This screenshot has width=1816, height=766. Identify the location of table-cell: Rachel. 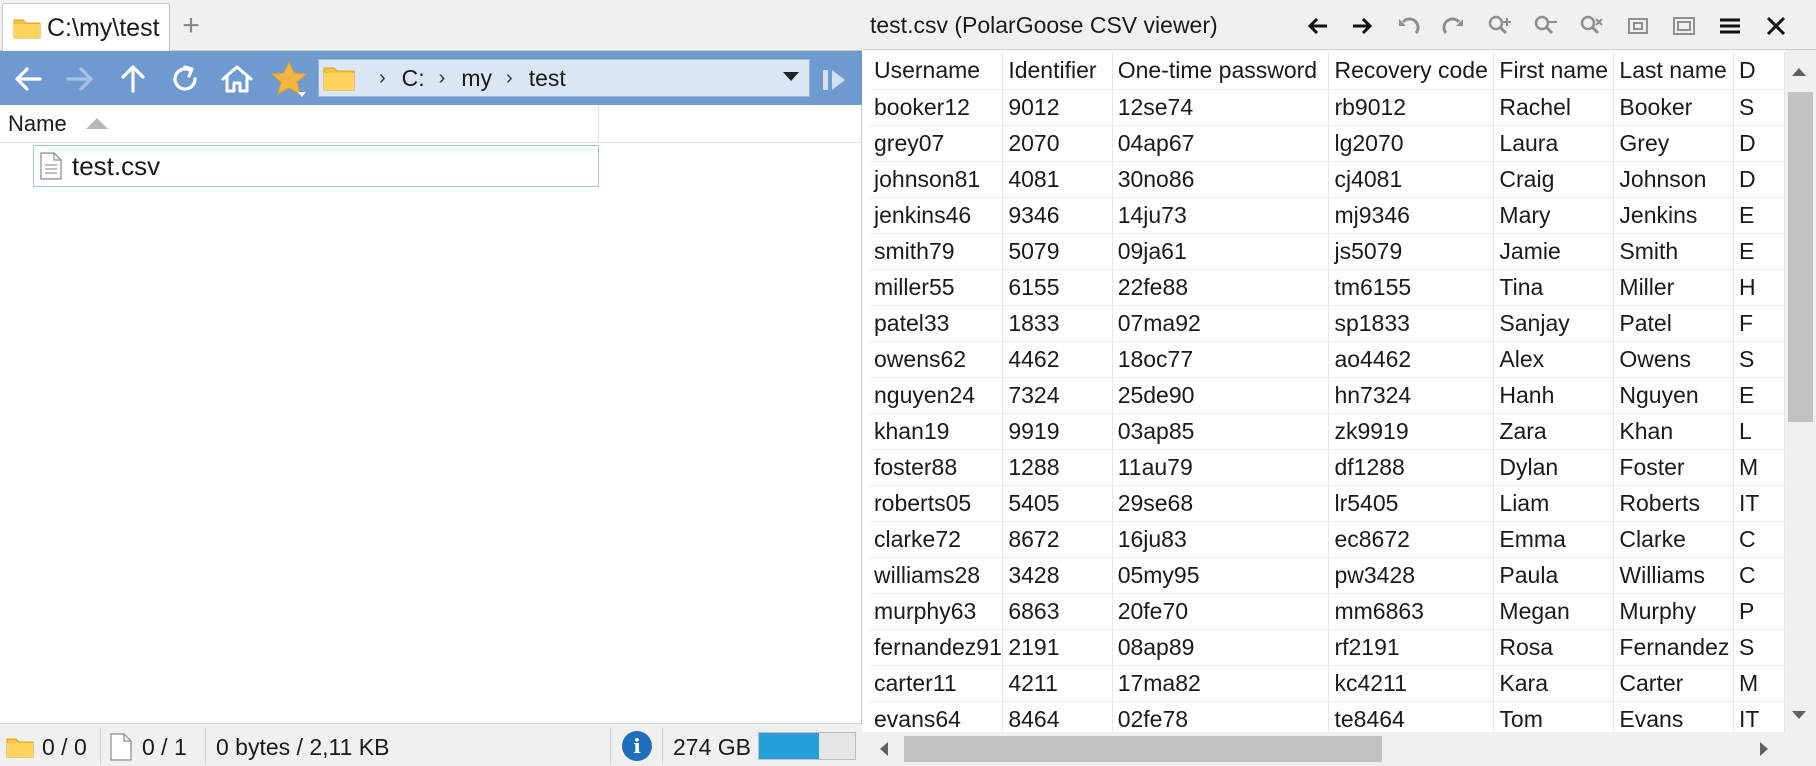
(1554, 107).